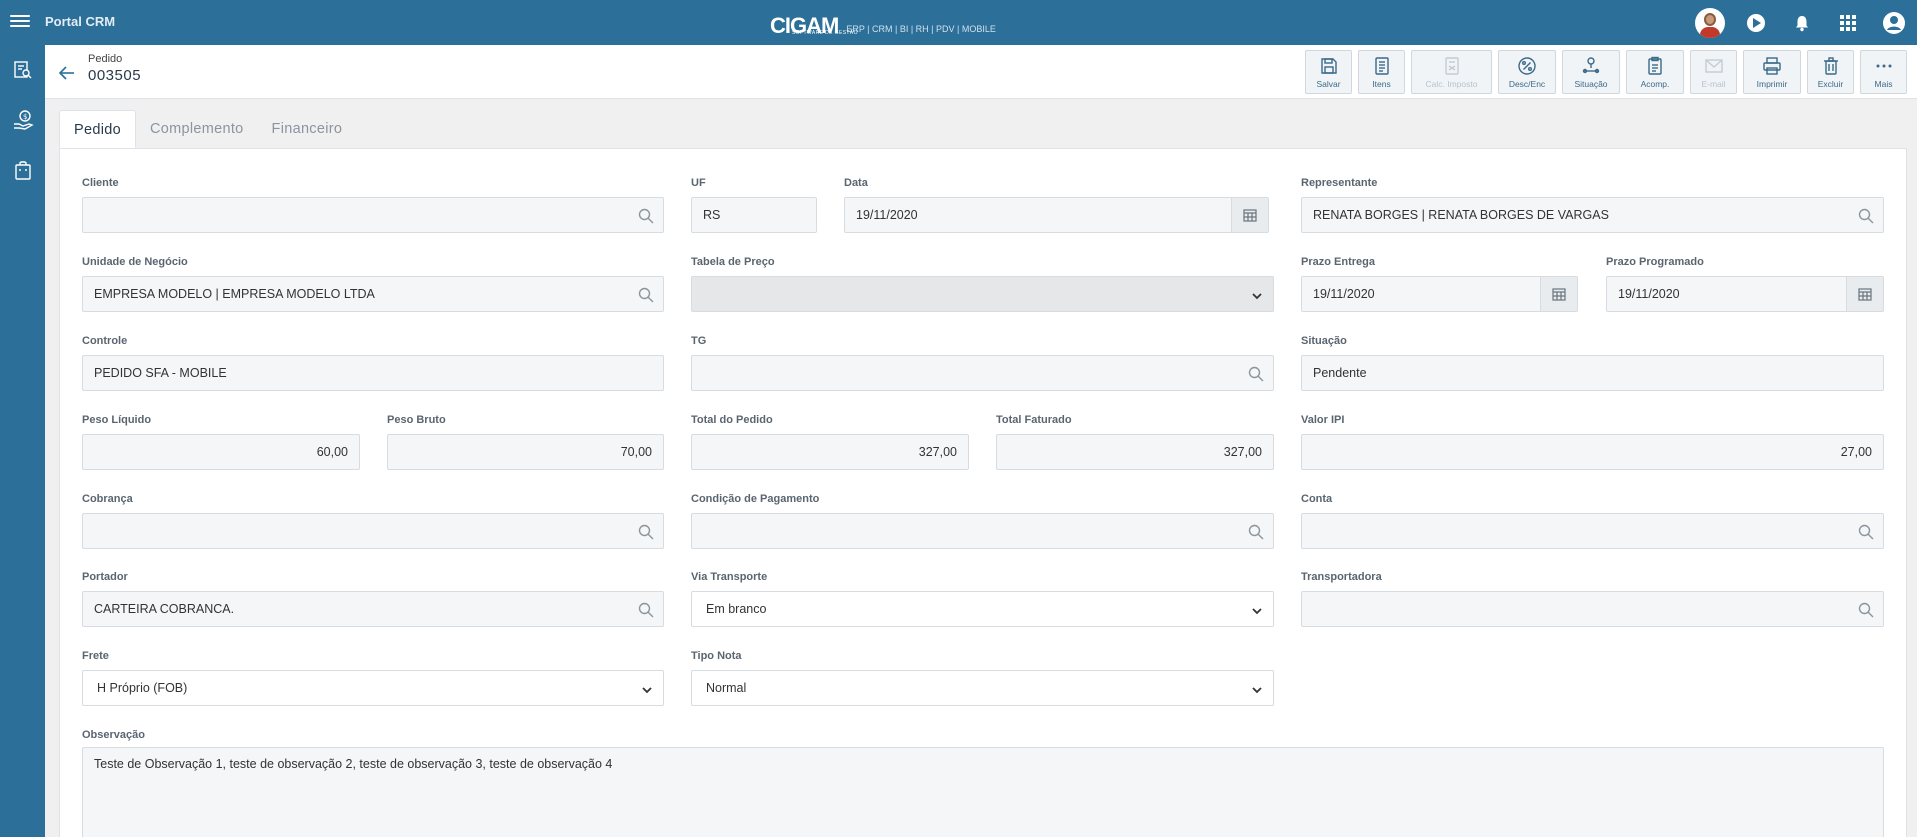 This screenshot has height=837, width=1917. I want to click on avatar, so click(1710, 22).